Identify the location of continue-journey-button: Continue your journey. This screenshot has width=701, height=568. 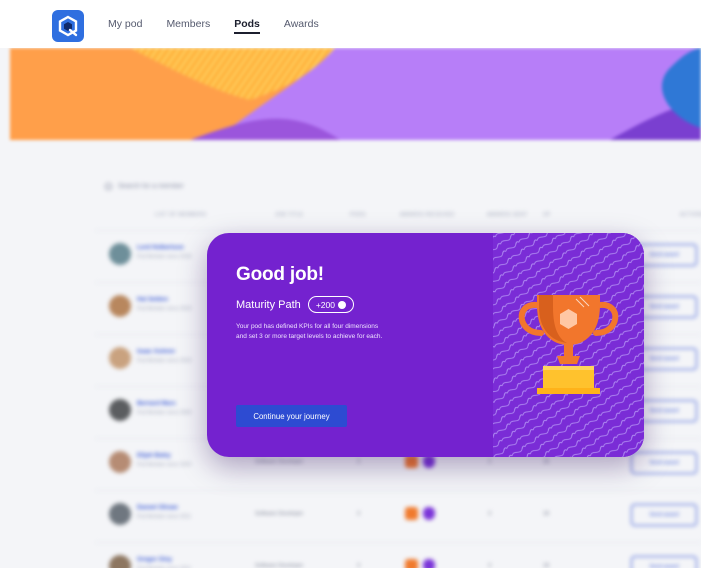
(291, 416).